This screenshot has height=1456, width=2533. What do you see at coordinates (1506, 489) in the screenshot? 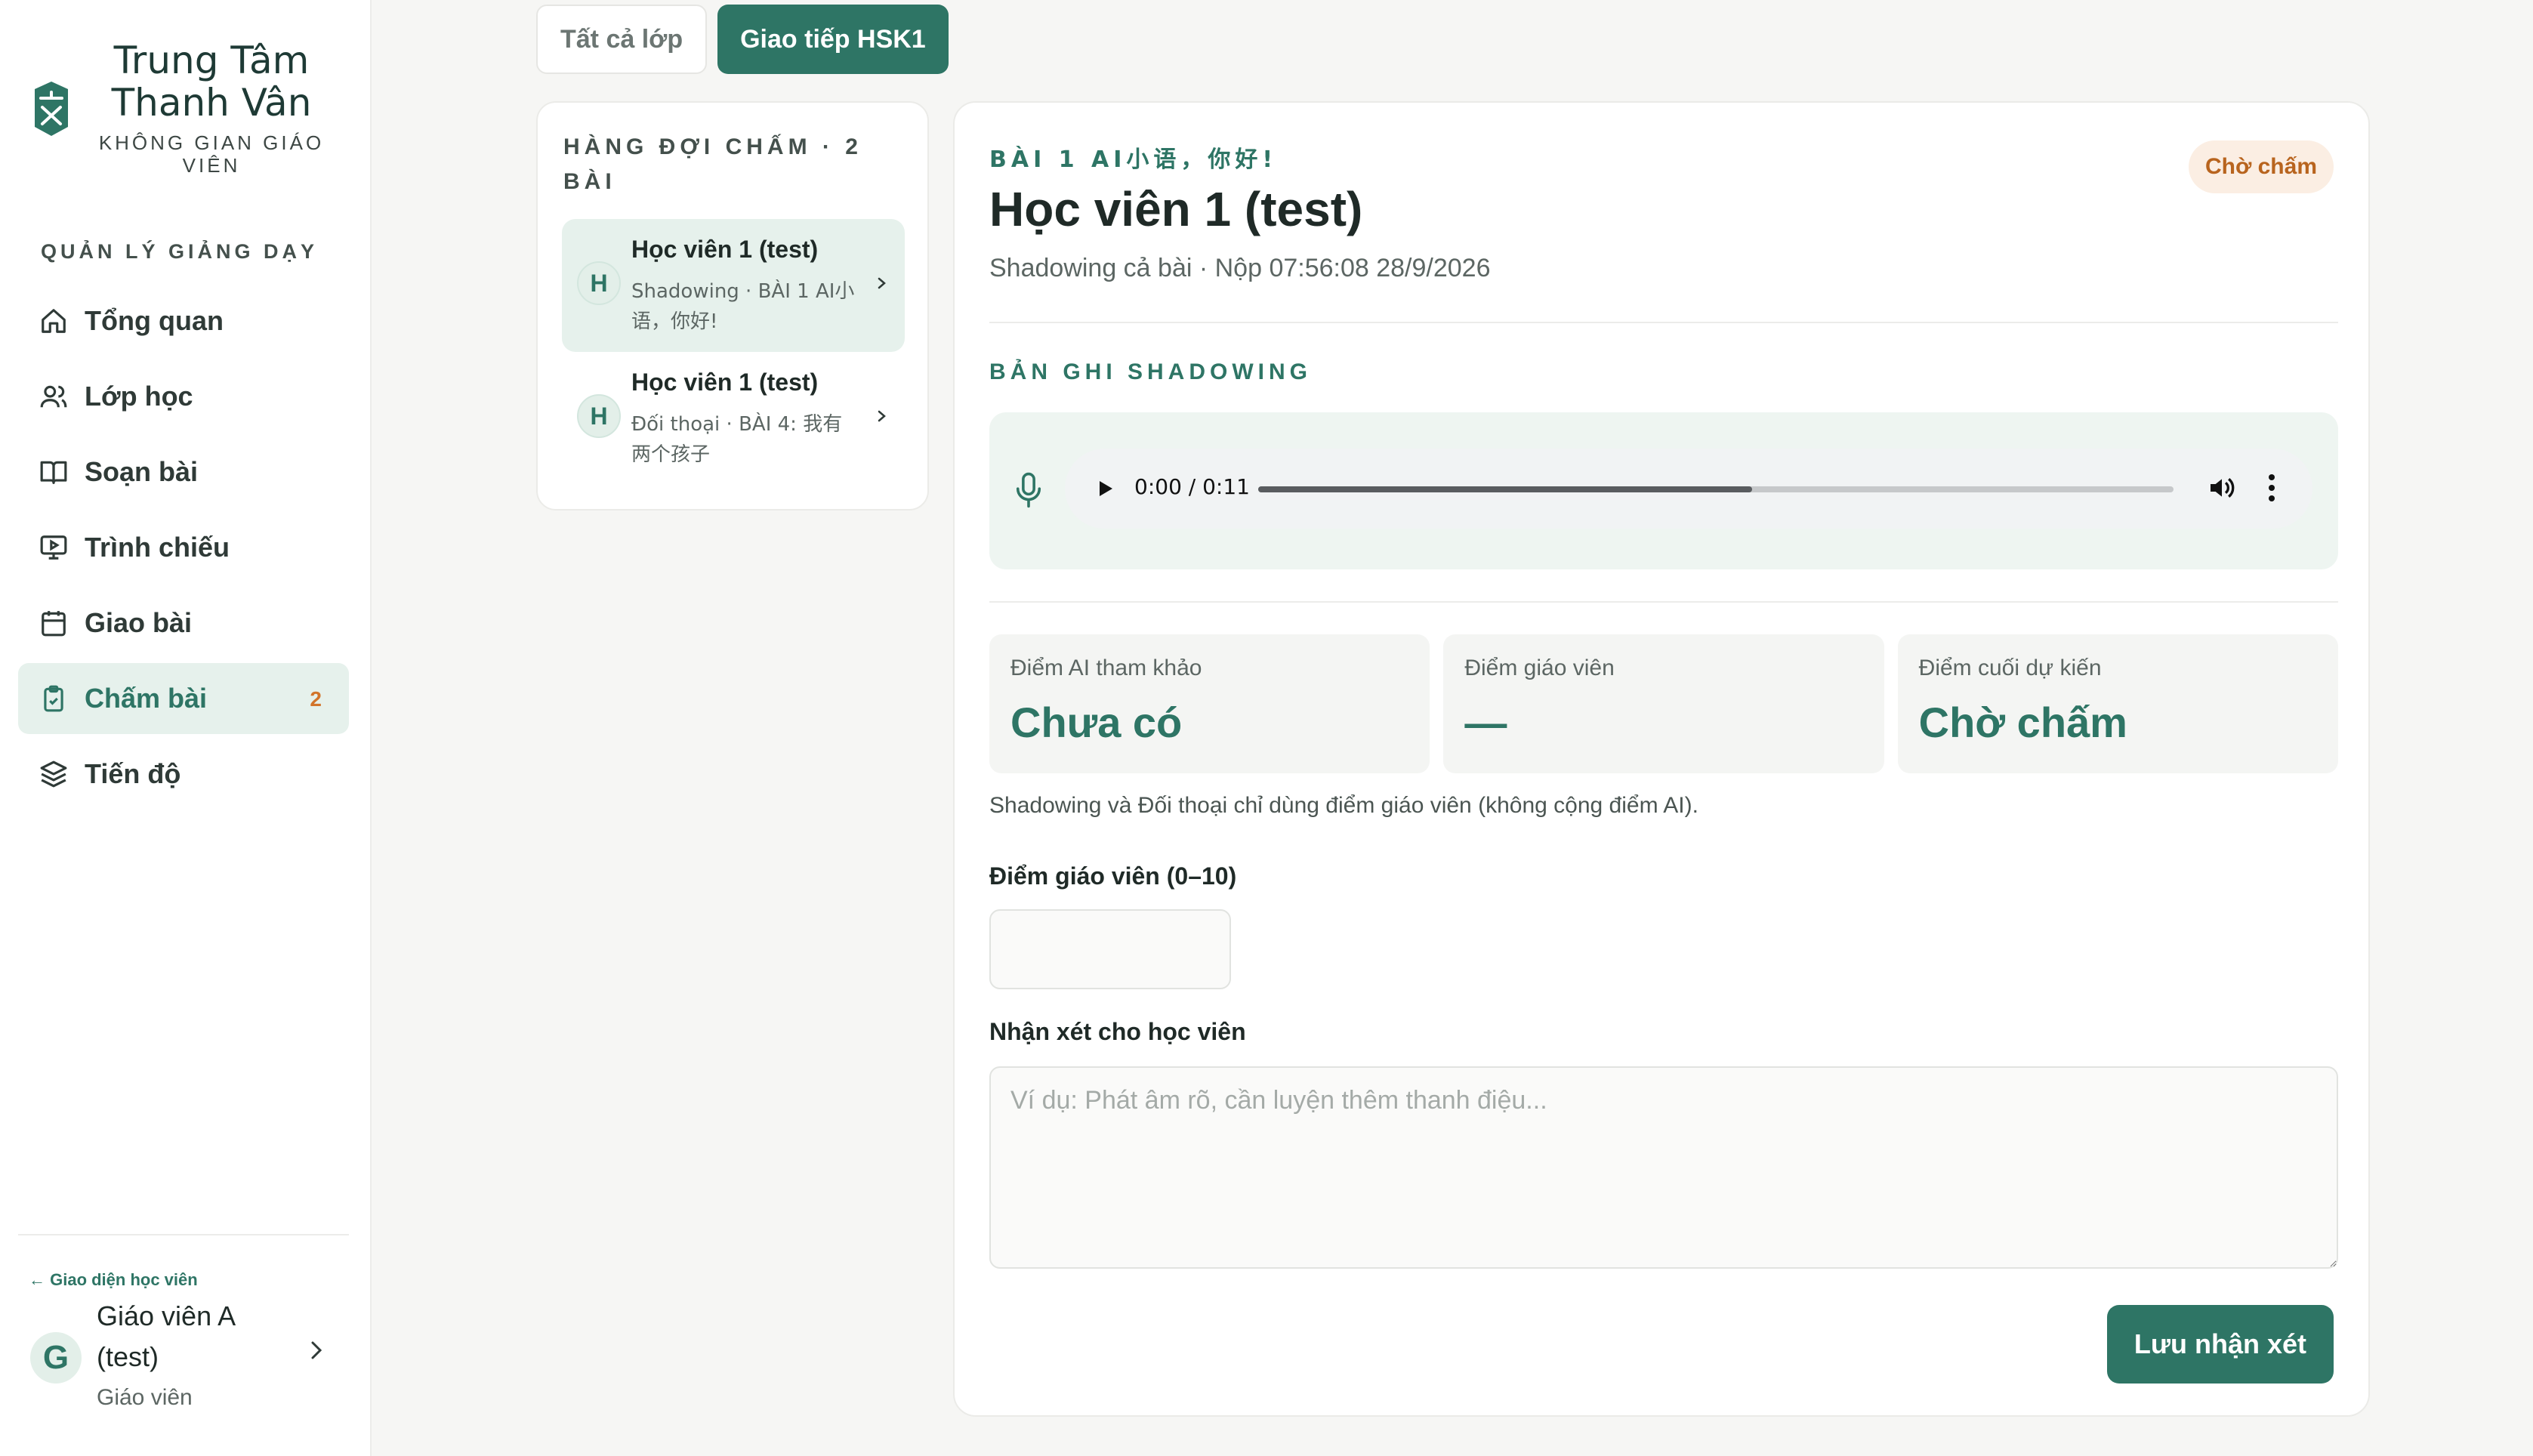
I see `audio-progress-fill` at bounding box center [1506, 489].